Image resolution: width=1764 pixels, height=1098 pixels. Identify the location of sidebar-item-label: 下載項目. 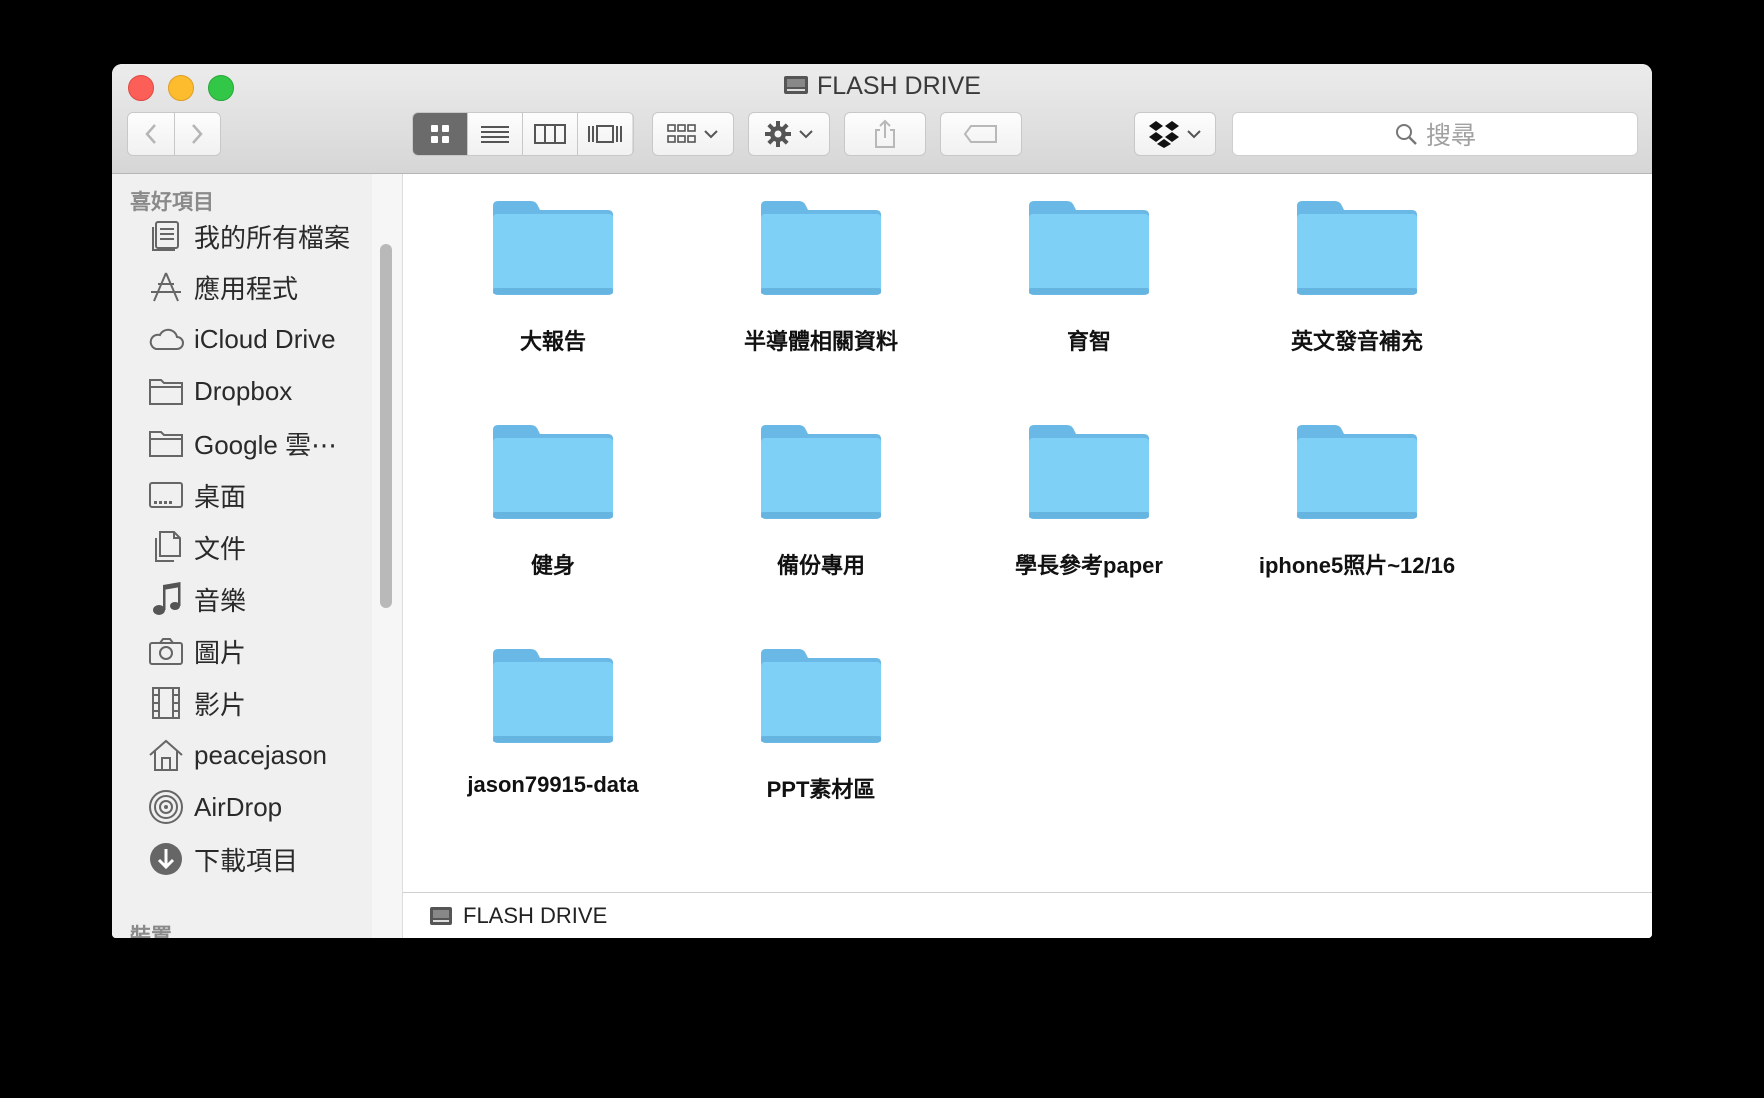
(246, 860).